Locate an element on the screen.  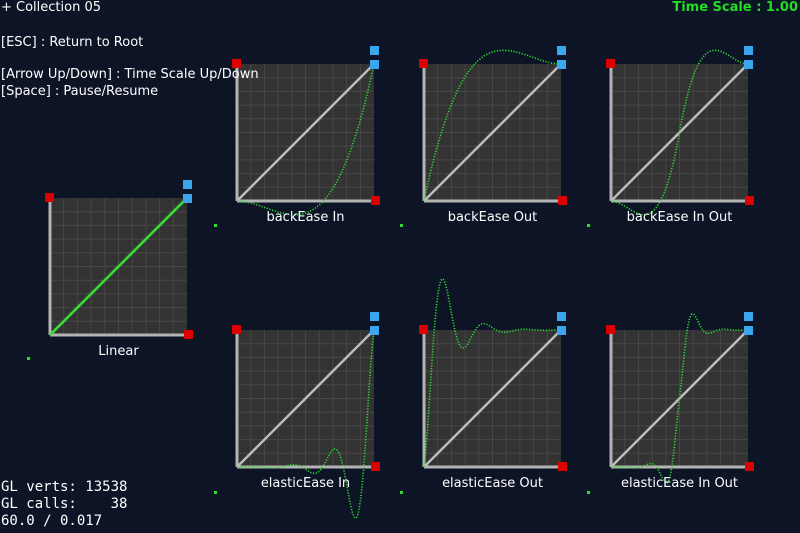
graph-label-elastic-out: elasticEase Out is located at coordinates (492, 483).